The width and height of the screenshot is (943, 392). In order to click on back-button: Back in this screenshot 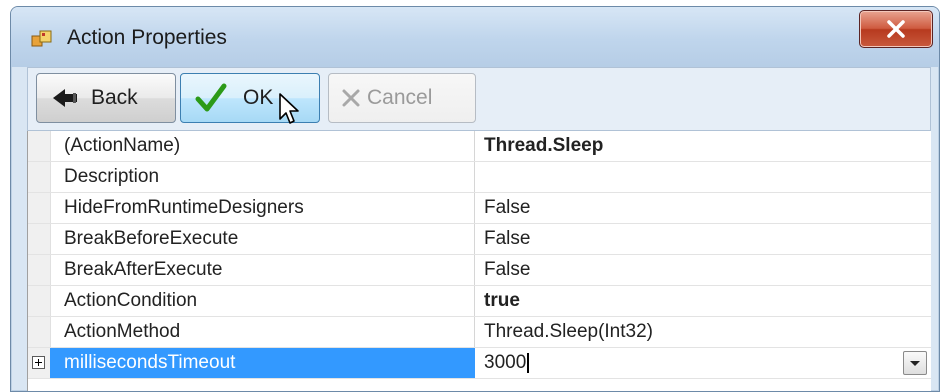, I will do `click(106, 98)`.